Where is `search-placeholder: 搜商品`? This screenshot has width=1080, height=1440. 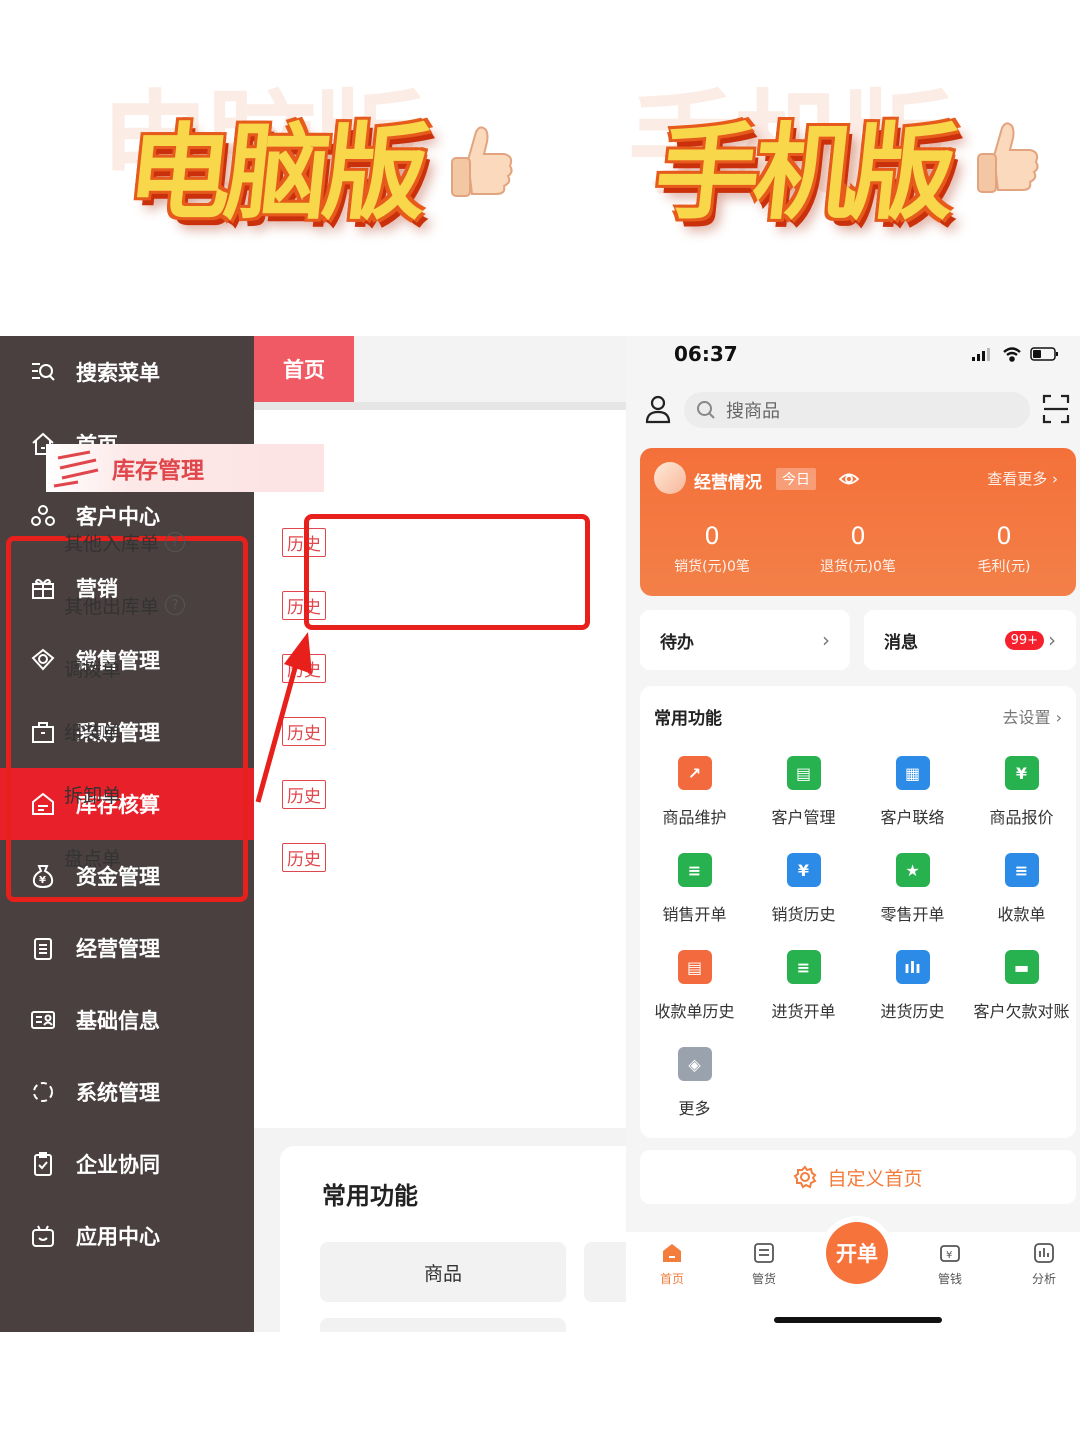 search-placeholder: 搜商品 is located at coordinates (753, 411).